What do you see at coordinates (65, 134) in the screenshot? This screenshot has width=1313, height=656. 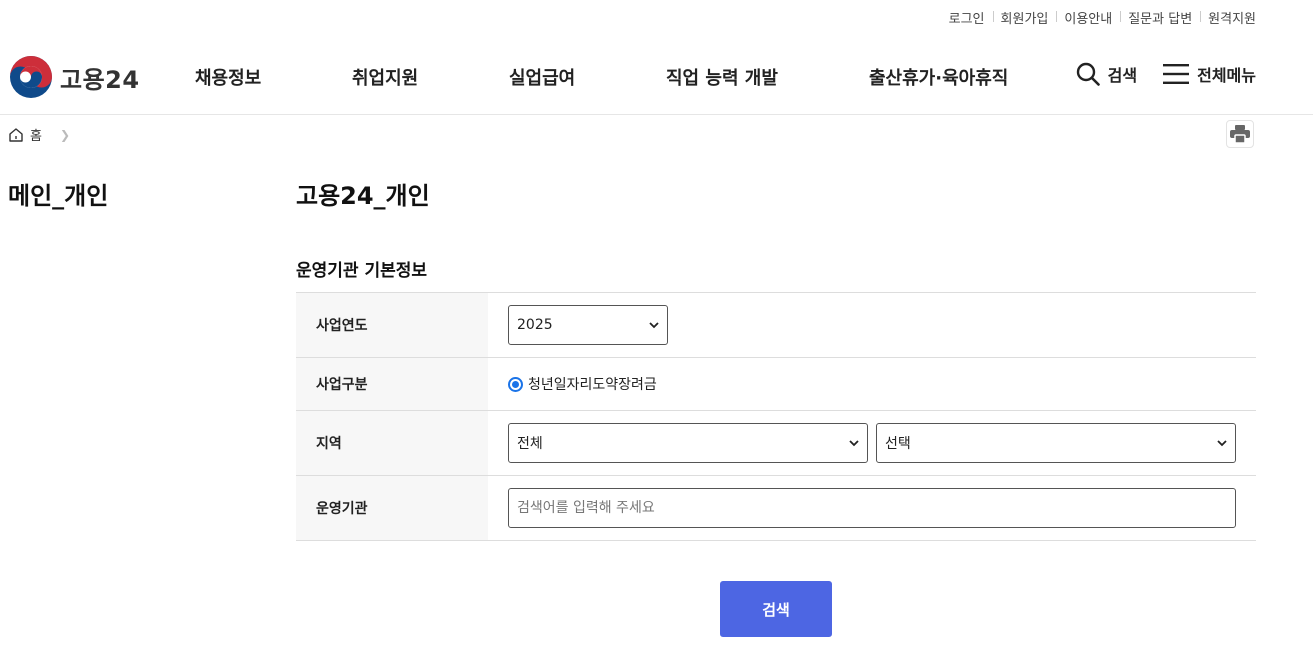 I see `chevron-right-icon: ❯` at bounding box center [65, 134].